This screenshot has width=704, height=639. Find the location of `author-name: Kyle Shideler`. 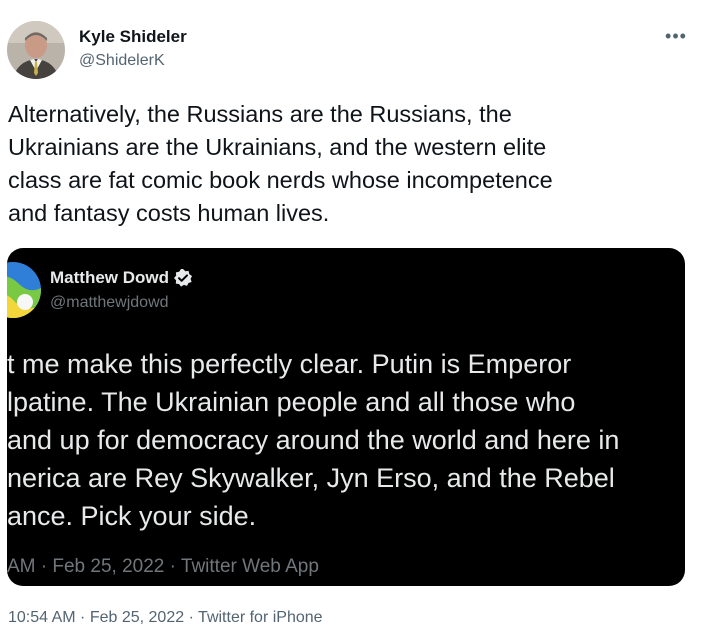

author-name: Kyle Shideler is located at coordinates (133, 37).